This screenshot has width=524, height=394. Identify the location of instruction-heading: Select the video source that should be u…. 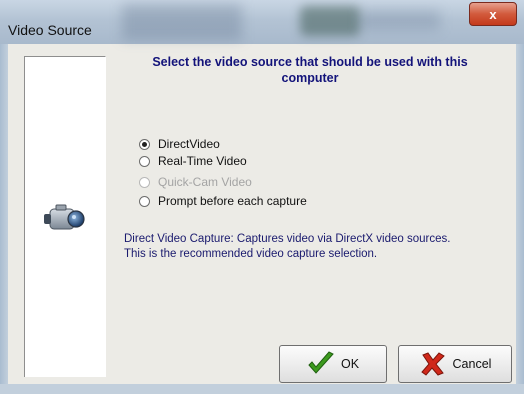
(310, 70).